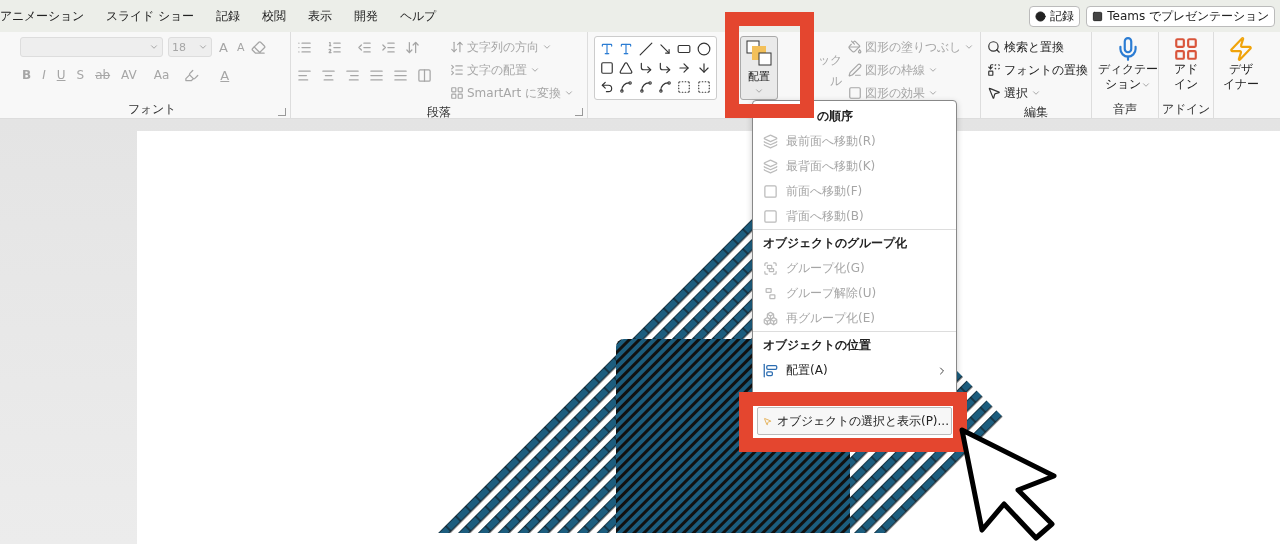  What do you see at coordinates (27, 75) in the screenshot?
I see `format-button: B` at bounding box center [27, 75].